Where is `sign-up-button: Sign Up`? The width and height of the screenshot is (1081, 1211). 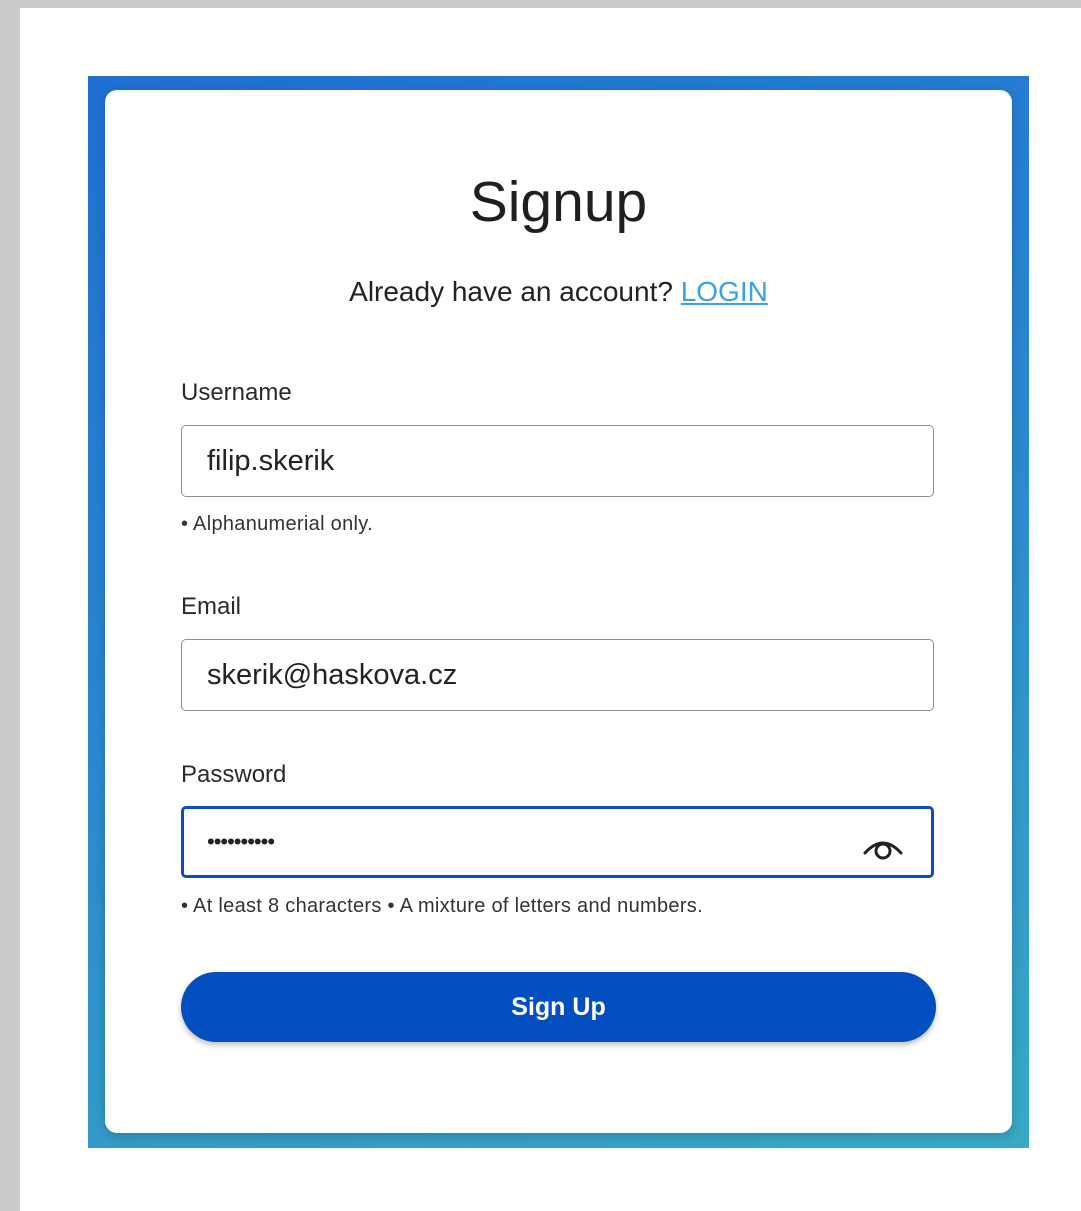 sign-up-button: Sign Up is located at coordinates (558, 1007).